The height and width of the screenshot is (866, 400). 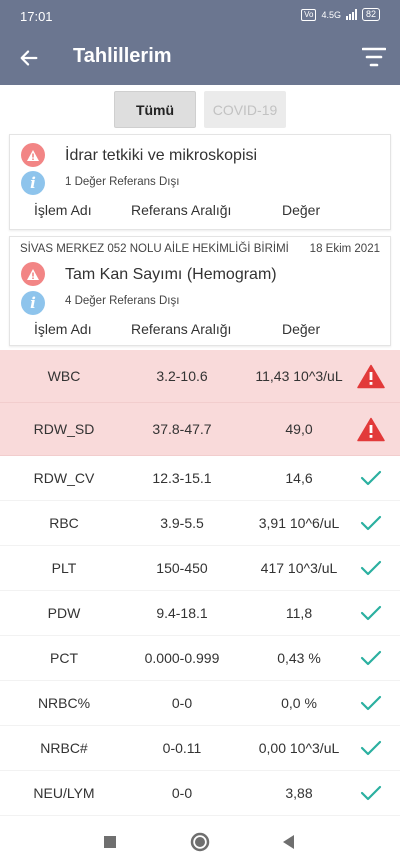 What do you see at coordinates (182, 429) in the screenshot?
I see `result-range: 37.8-47.7` at bounding box center [182, 429].